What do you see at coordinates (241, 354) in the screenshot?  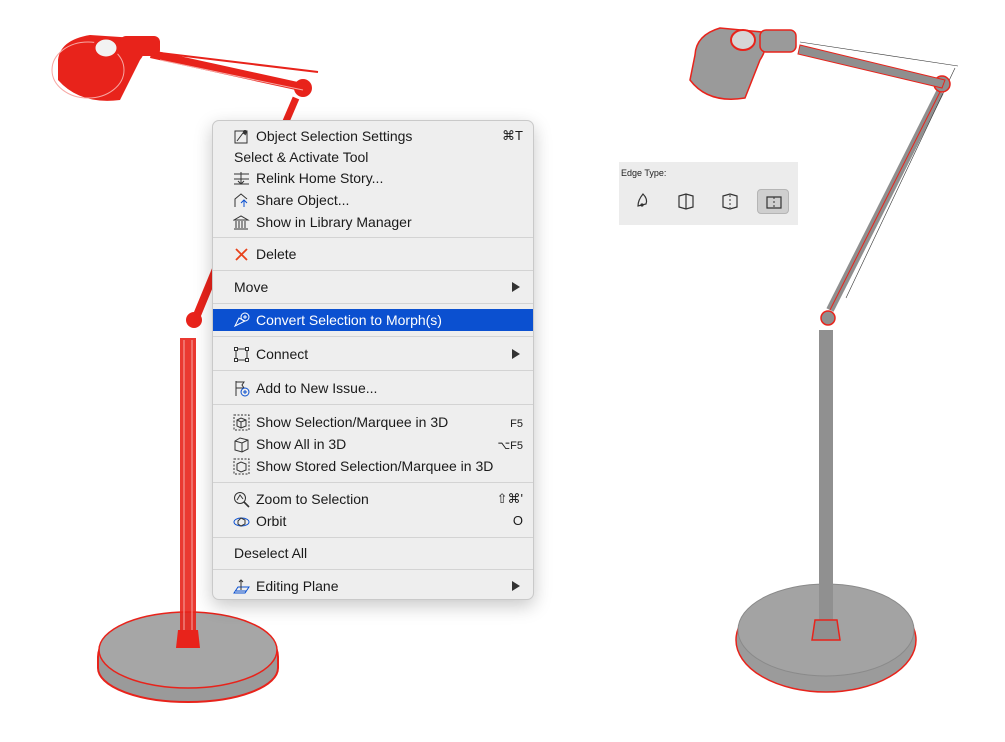 I see `connect-icon` at bounding box center [241, 354].